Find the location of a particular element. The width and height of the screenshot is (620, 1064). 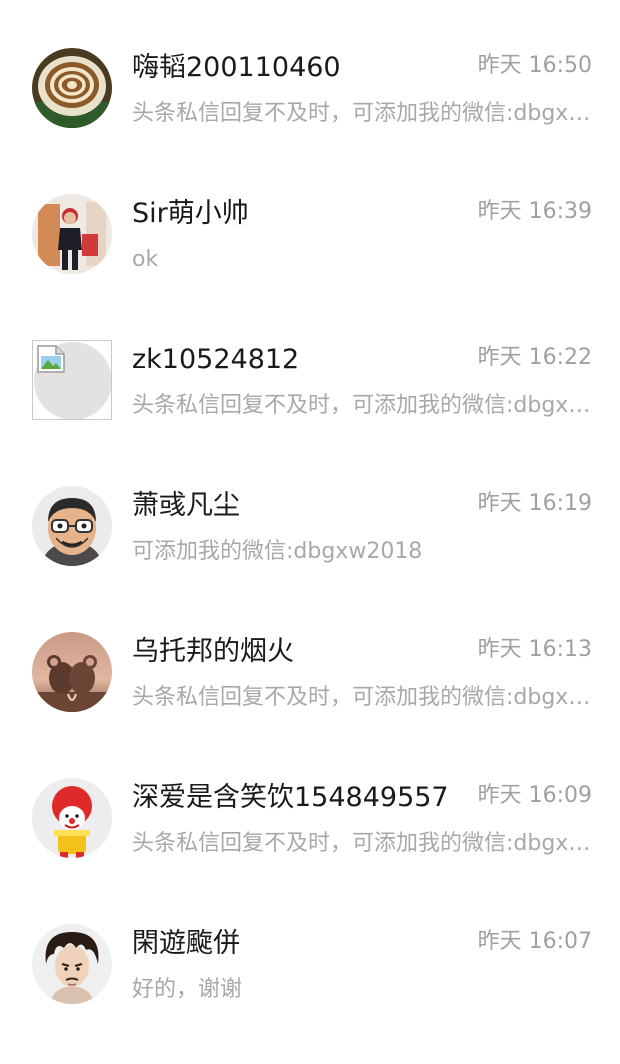

contact-name: zk10524812 is located at coordinates (216, 359).